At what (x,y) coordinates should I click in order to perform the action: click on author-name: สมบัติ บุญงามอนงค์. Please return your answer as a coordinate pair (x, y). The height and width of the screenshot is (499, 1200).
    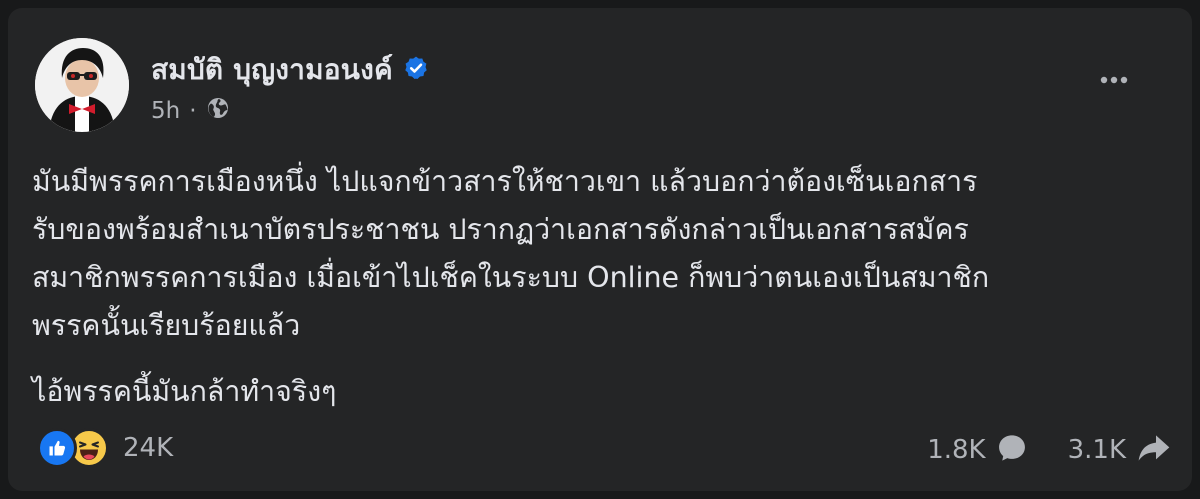
    Looking at the image, I should click on (272, 70).